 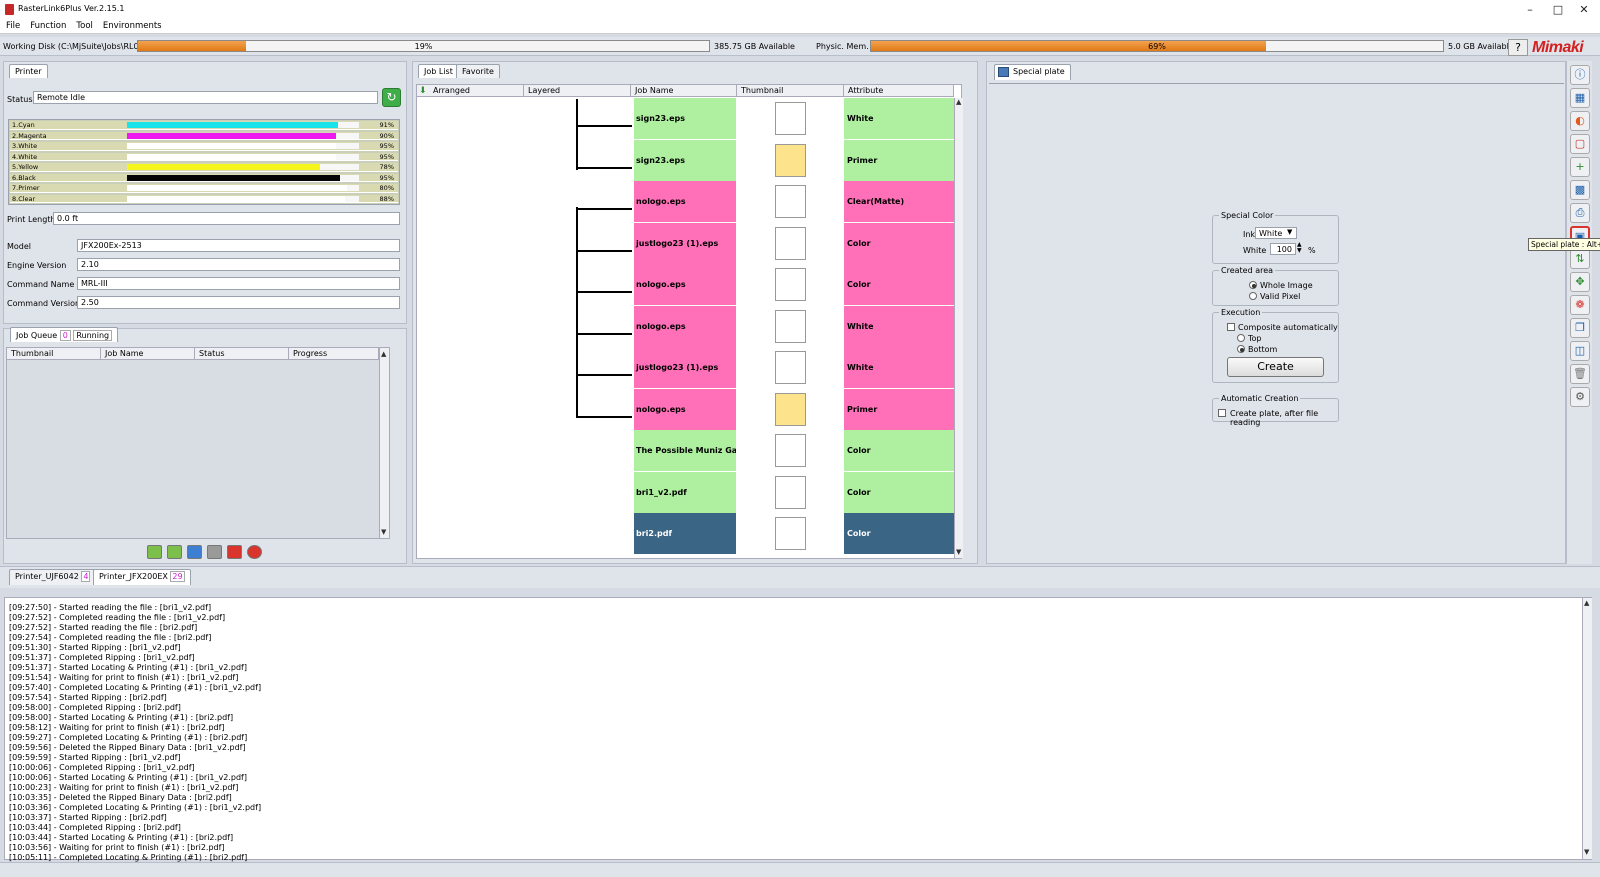 What do you see at coordinates (1283, 249) in the screenshot?
I see `white-value-field: 100` at bounding box center [1283, 249].